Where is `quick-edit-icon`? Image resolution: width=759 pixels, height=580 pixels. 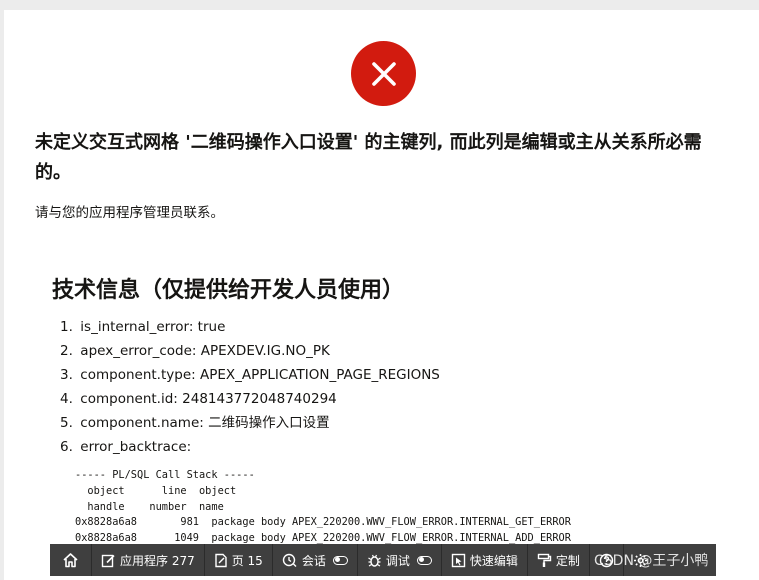
quick-edit-icon is located at coordinates (458, 560).